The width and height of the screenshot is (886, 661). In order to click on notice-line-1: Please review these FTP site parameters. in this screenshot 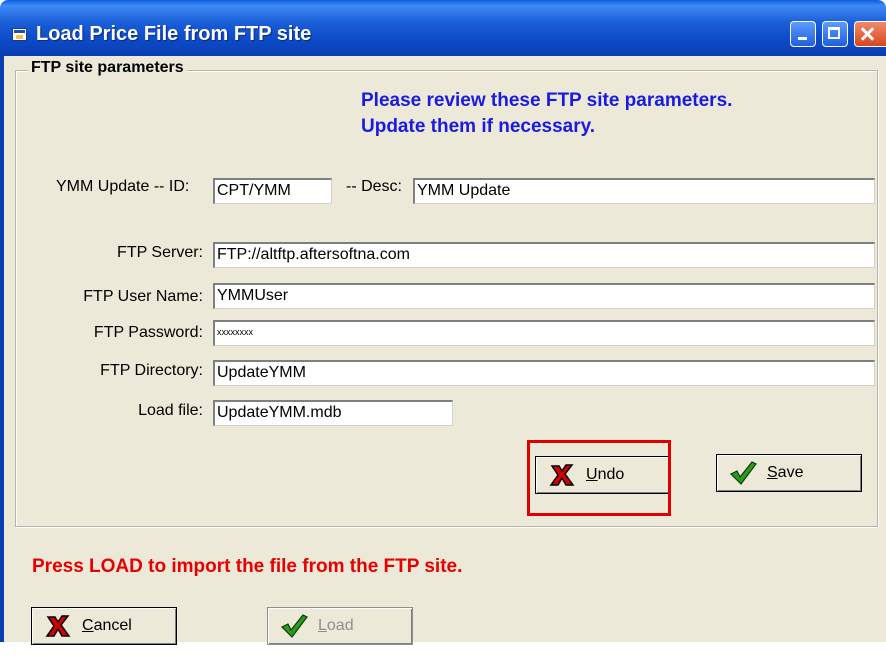, I will do `click(547, 100)`.